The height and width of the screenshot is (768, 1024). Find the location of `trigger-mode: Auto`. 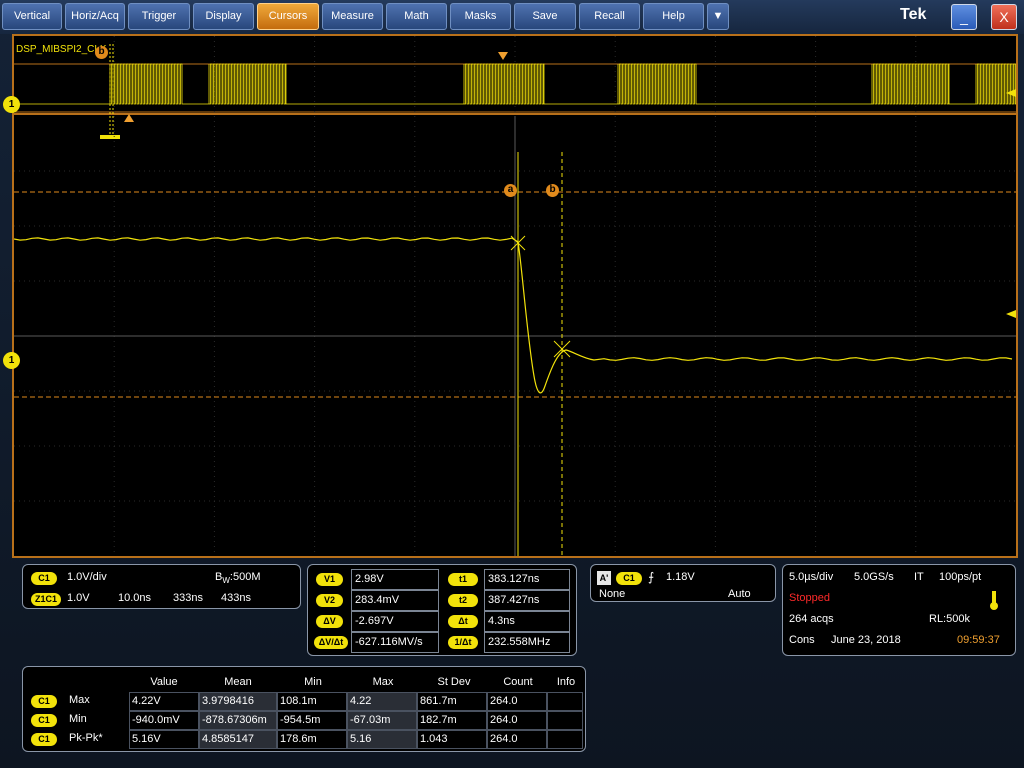

trigger-mode: Auto is located at coordinates (739, 594).